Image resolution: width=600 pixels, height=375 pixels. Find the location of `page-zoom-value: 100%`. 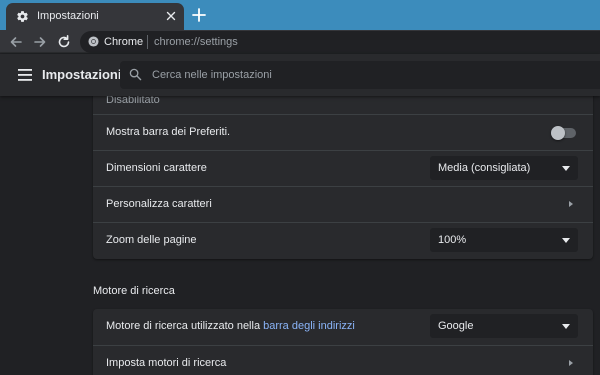

page-zoom-value: 100% is located at coordinates (452, 240).